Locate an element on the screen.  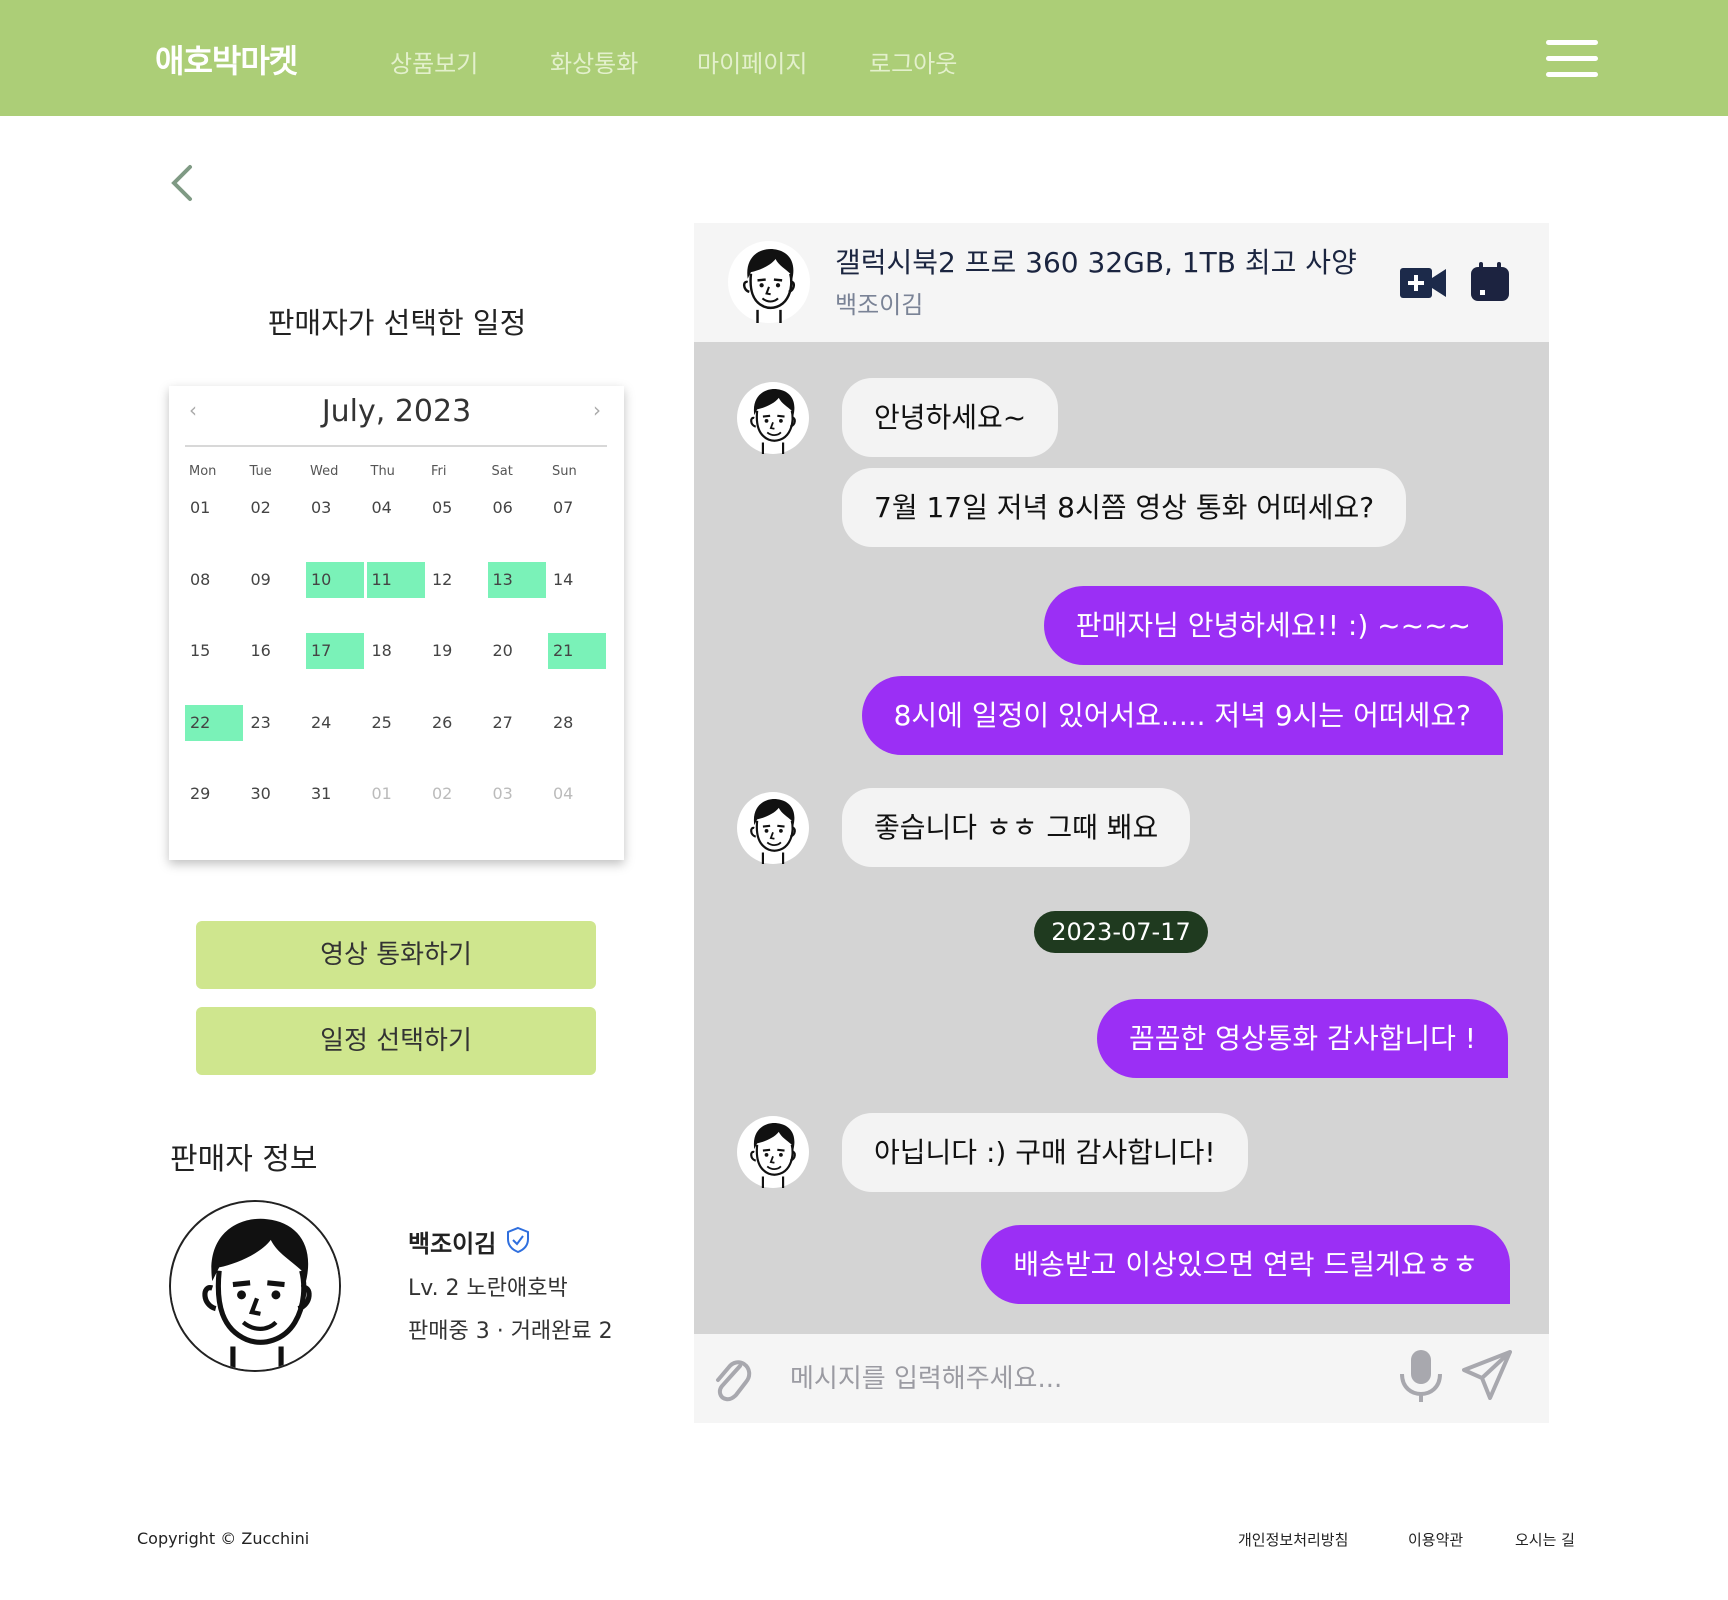
weekday-label: Wed is located at coordinates (324, 471).